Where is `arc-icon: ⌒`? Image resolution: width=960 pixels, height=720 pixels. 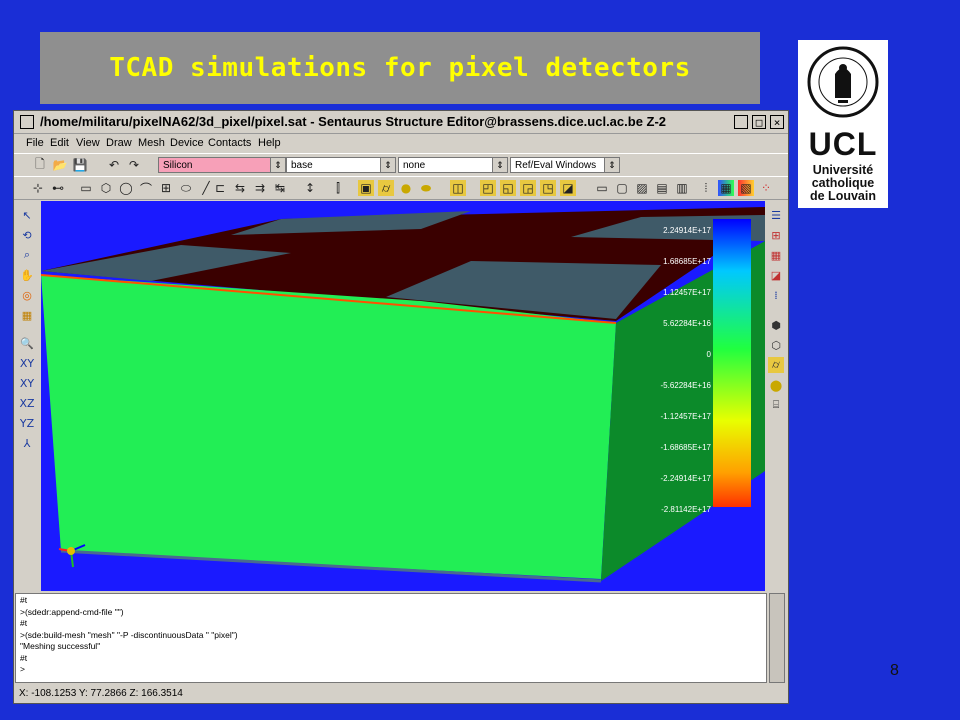 arc-icon: ⌒ is located at coordinates (146, 188).